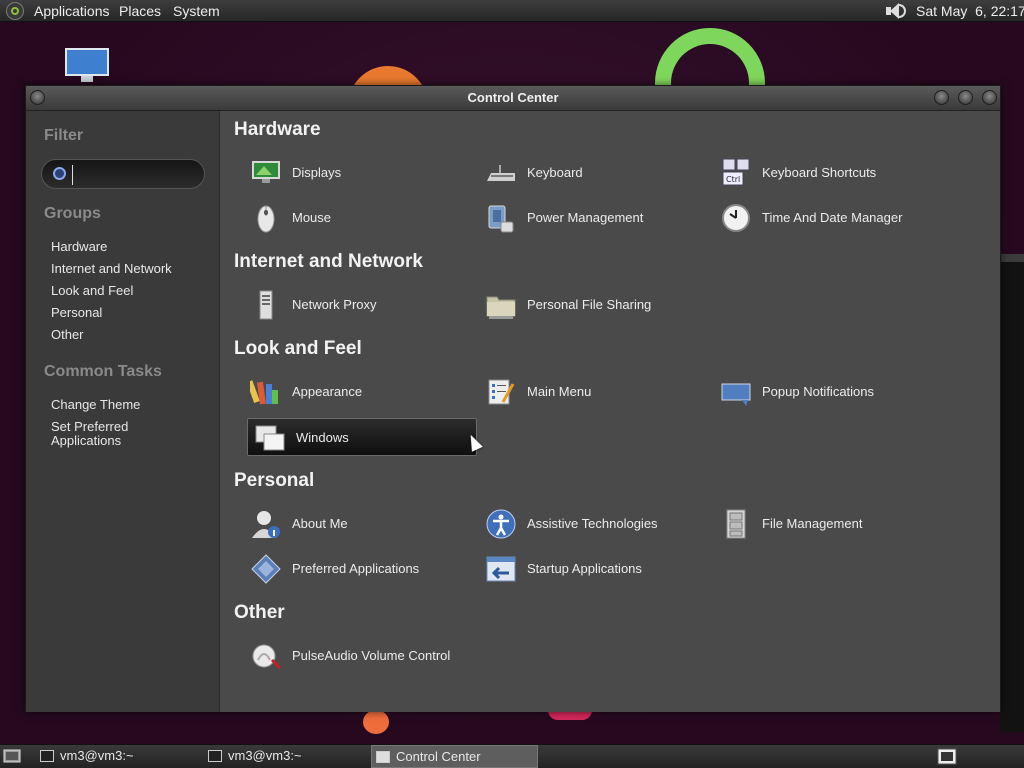 The height and width of the screenshot is (768, 1024). Describe the element at coordinates (501, 173) in the screenshot. I see `keyboard-icon` at that location.